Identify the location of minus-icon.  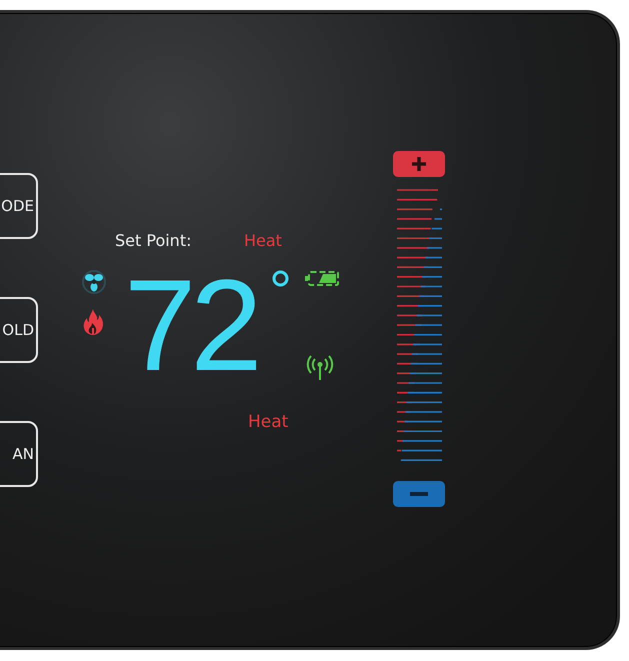
(419, 494).